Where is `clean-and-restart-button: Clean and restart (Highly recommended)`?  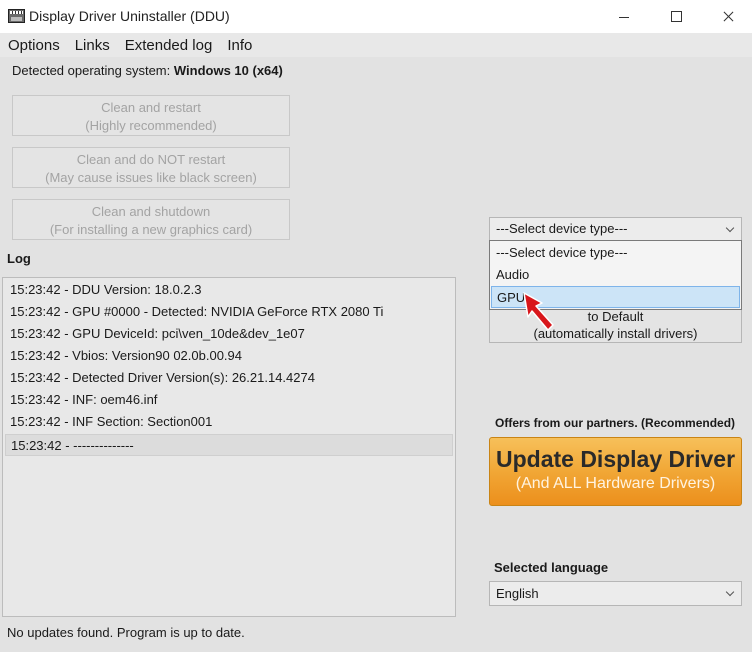
clean-and-restart-button: Clean and restart (Highly recommended) is located at coordinates (151, 115).